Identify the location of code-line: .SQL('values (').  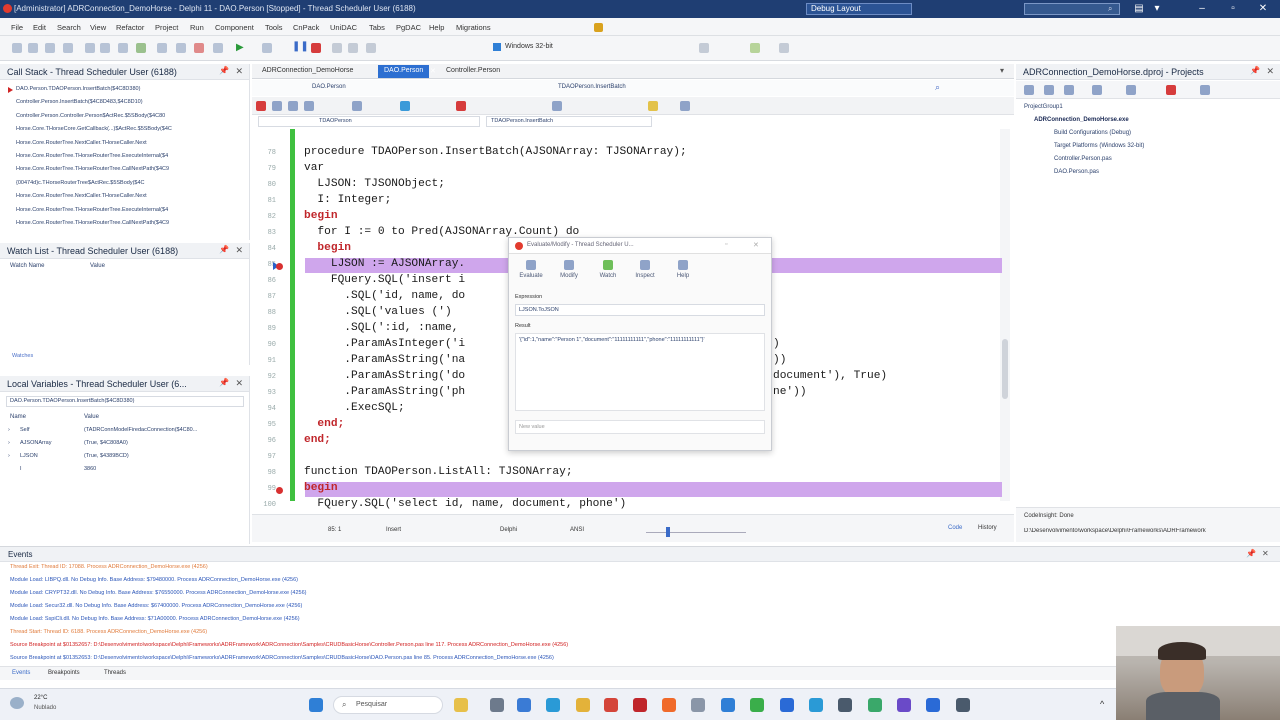
(377, 312).